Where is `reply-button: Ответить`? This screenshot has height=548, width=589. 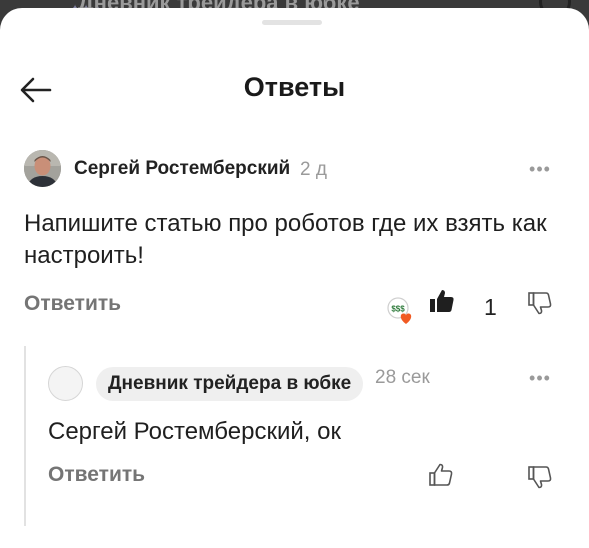
reply-button: Ответить is located at coordinates (72, 304).